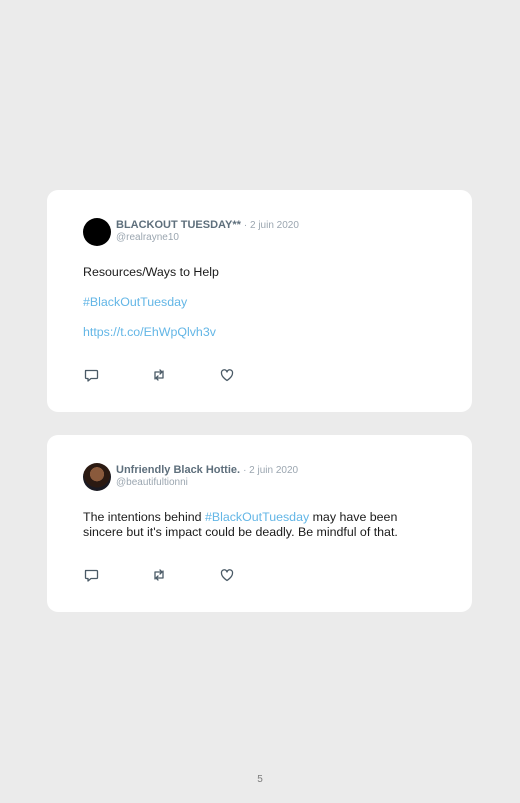 The image size is (520, 803). I want to click on name-line: BLACKOUT TUESDAY** · 2 juin 2020, so click(207, 226).